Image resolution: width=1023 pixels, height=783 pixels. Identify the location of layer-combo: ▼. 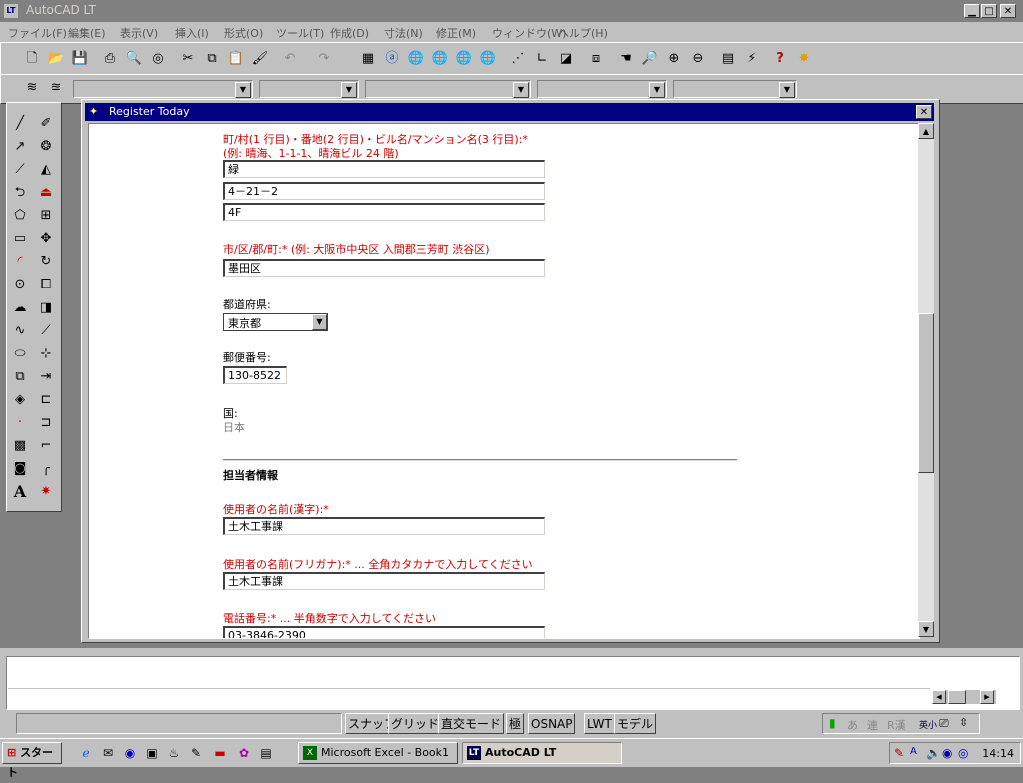
(163, 89).